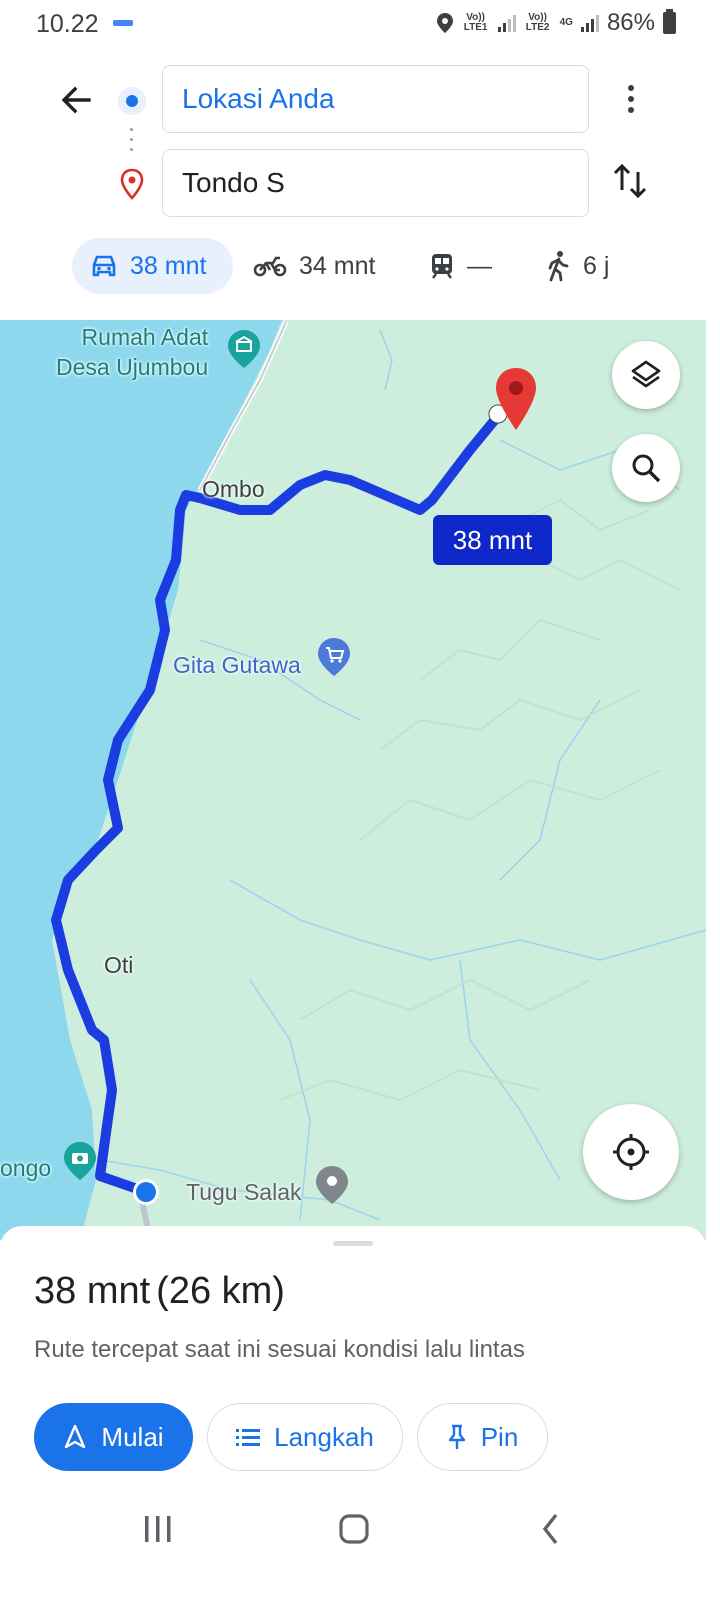  Describe the element at coordinates (353, 1243) in the screenshot. I see `sheet-drag-handle` at that location.